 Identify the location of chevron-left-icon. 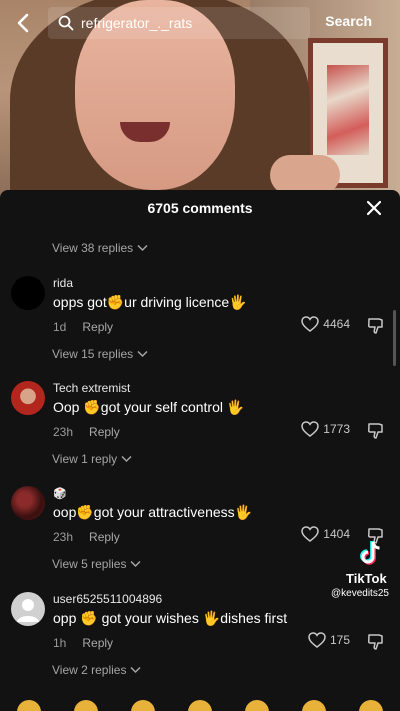
(23, 23).